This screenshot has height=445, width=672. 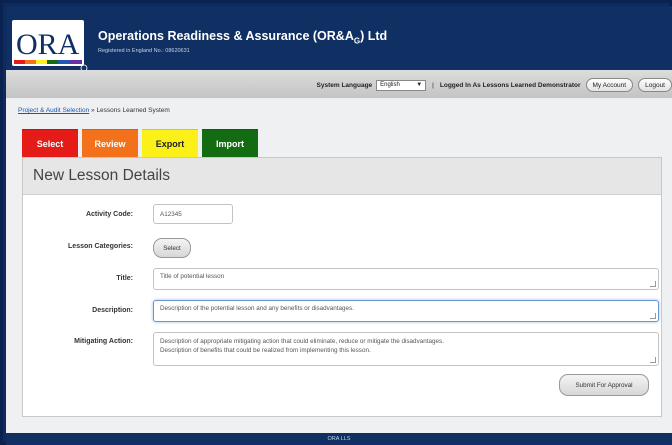 I want to click on tab-import: Import, so click(x=230, y=143).